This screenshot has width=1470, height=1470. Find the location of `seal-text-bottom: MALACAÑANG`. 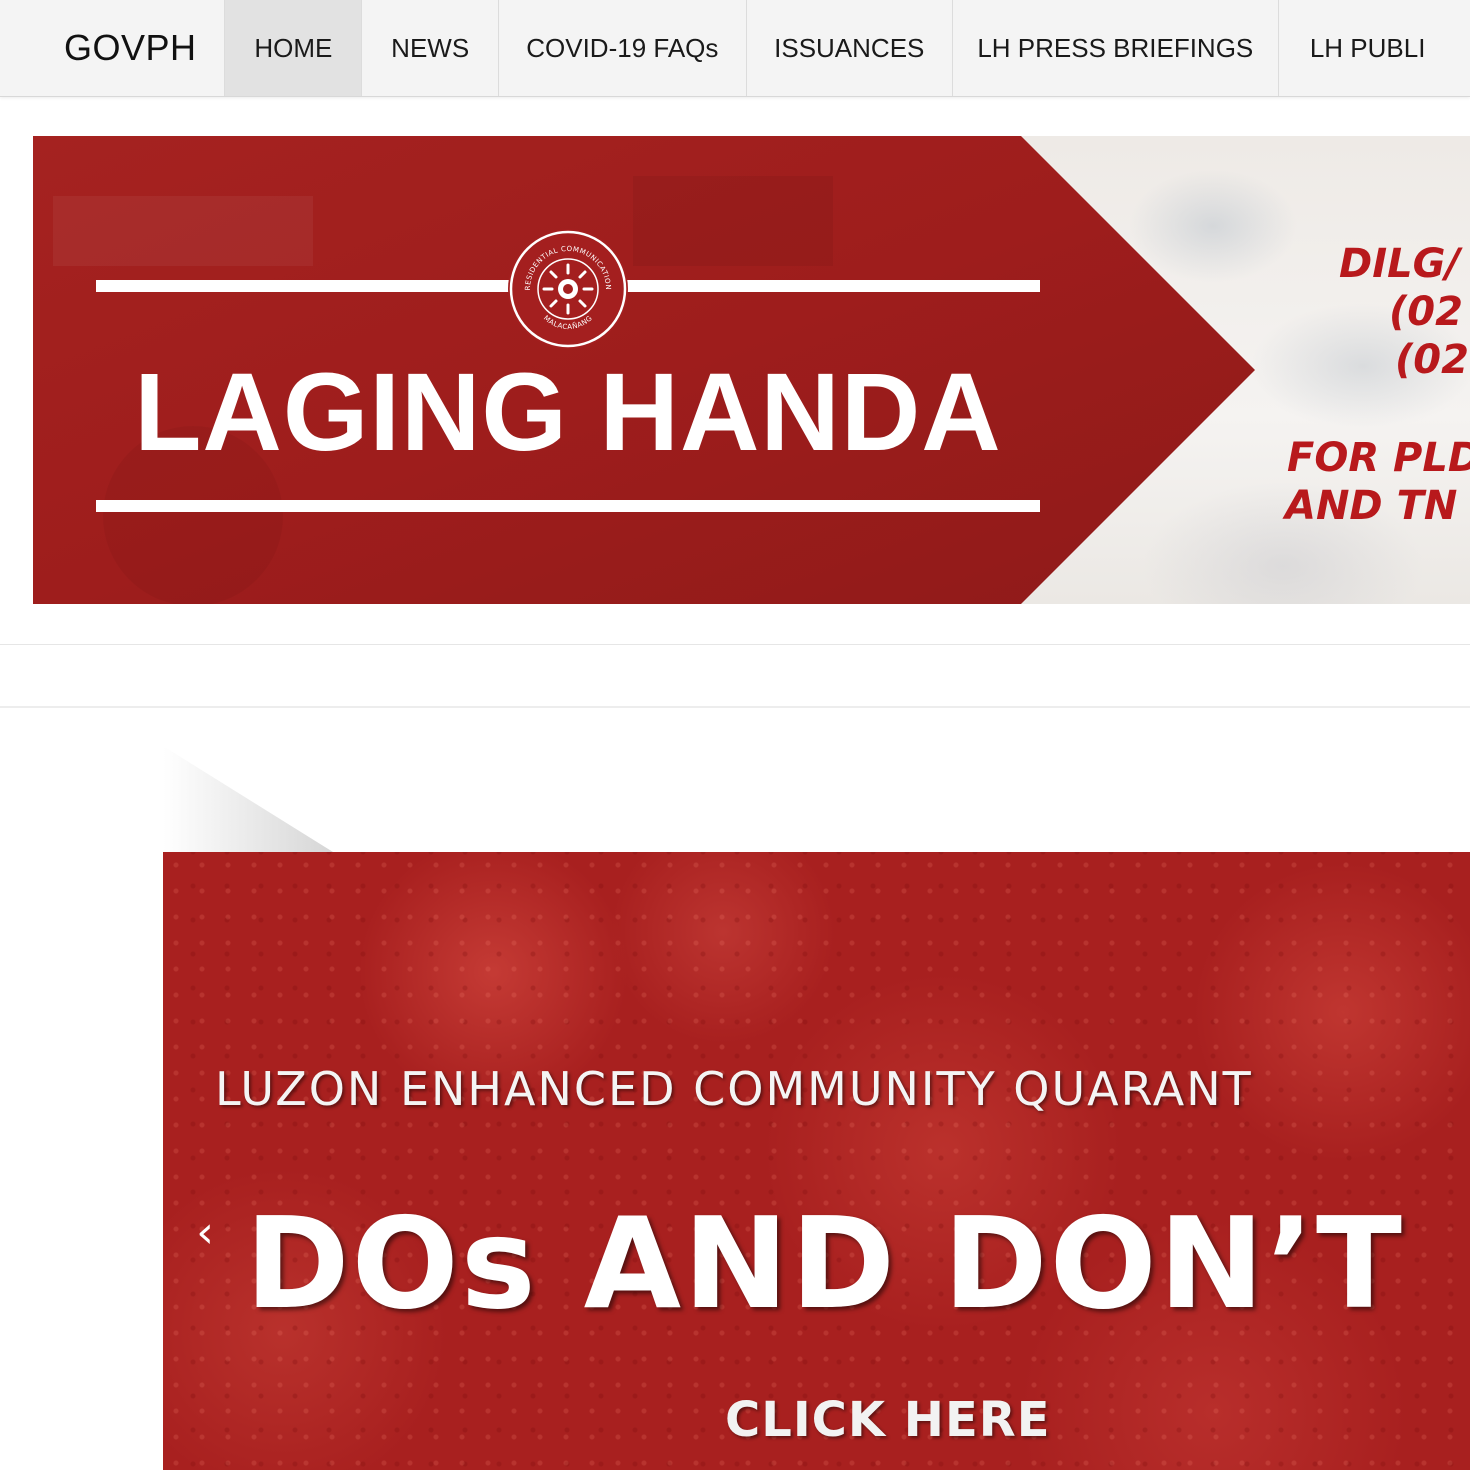

seal-text-bottom: MALACAÑANG is located at coordinates (568, 322).